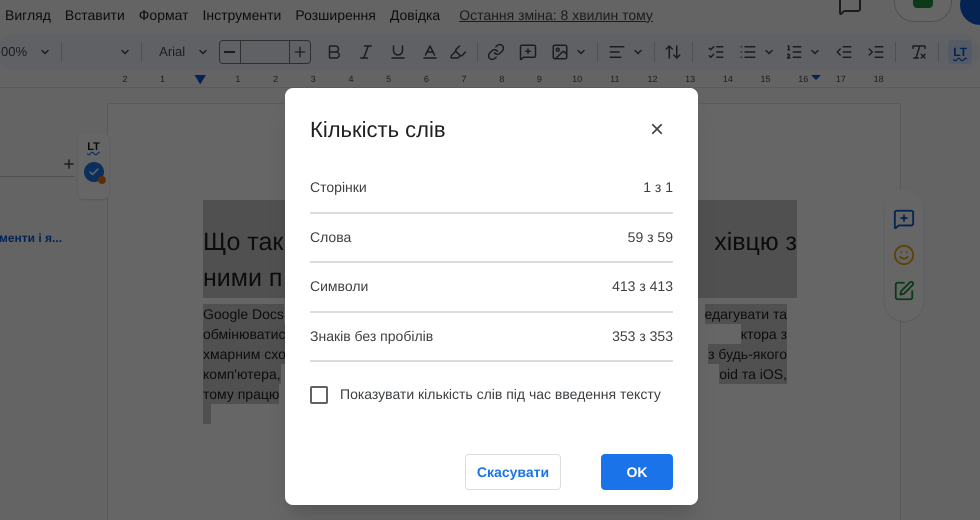  What do you see at coordinates (513, 472) in the screenshot?
I see `cancel-button: Скасувати` at bounding box center [513, 472].